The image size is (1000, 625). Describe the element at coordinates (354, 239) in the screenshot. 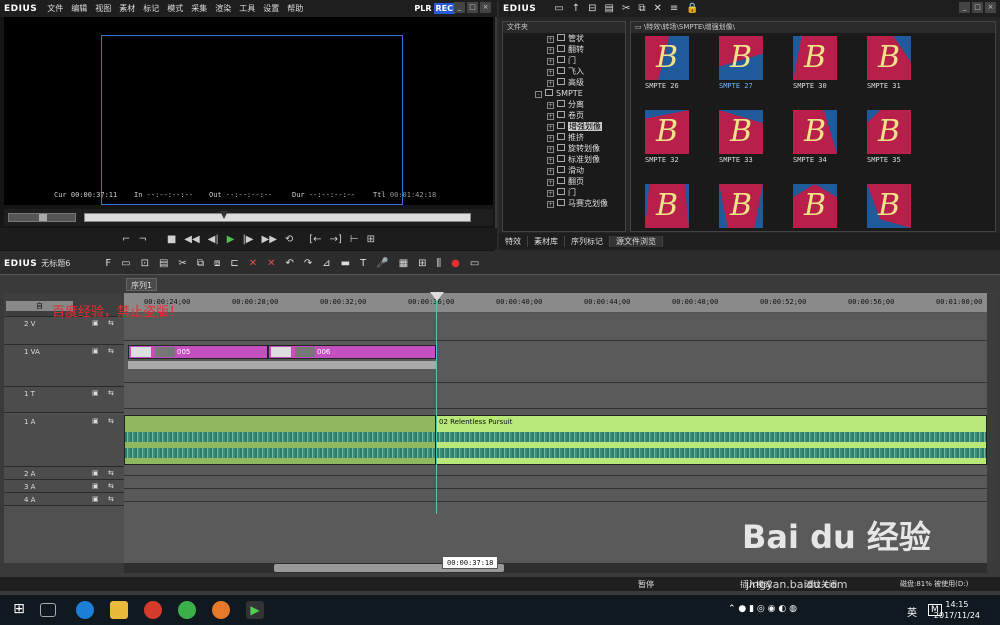

I see `trim-icon: ⊢` at that location.